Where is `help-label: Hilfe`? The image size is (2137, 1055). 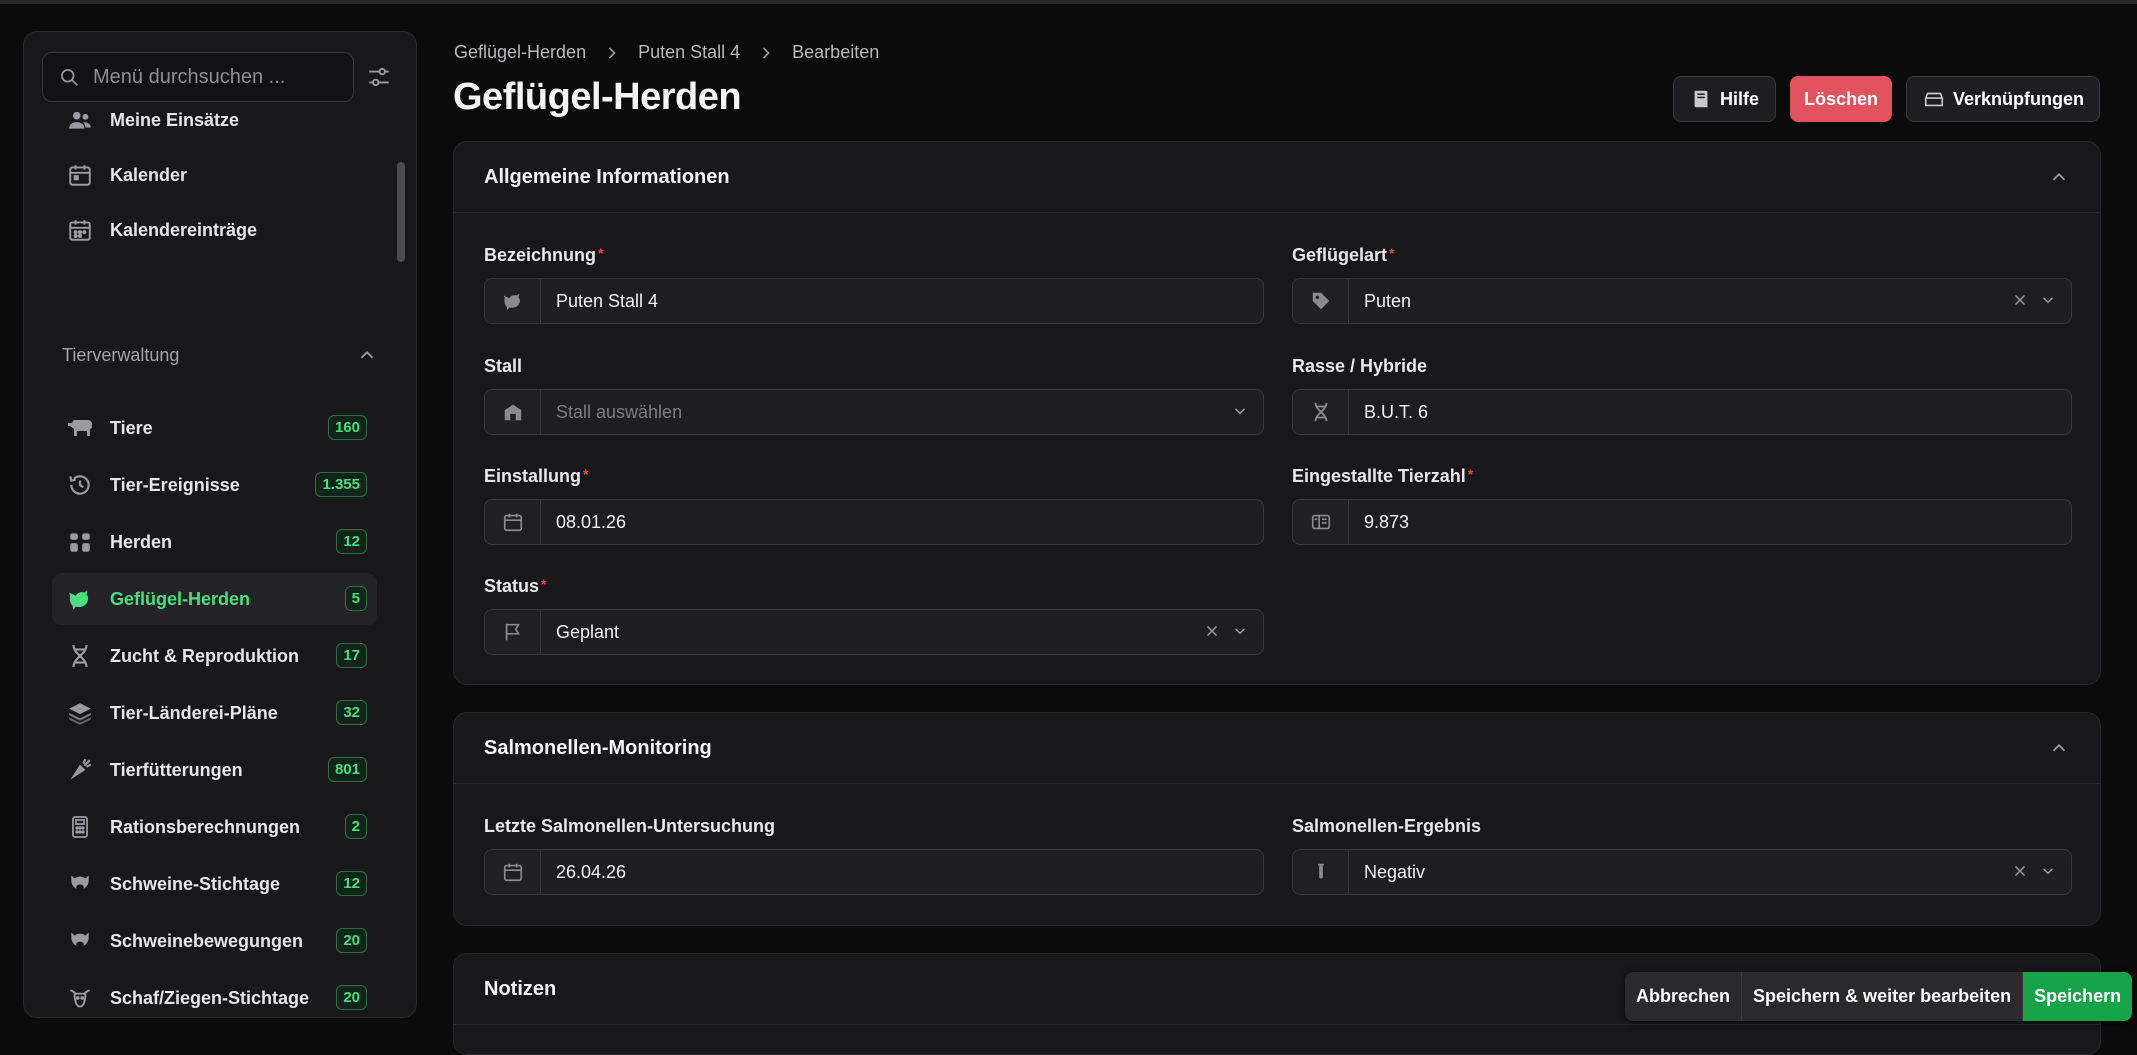
help-label: Hilfe is located at coordinates (1740, 98).